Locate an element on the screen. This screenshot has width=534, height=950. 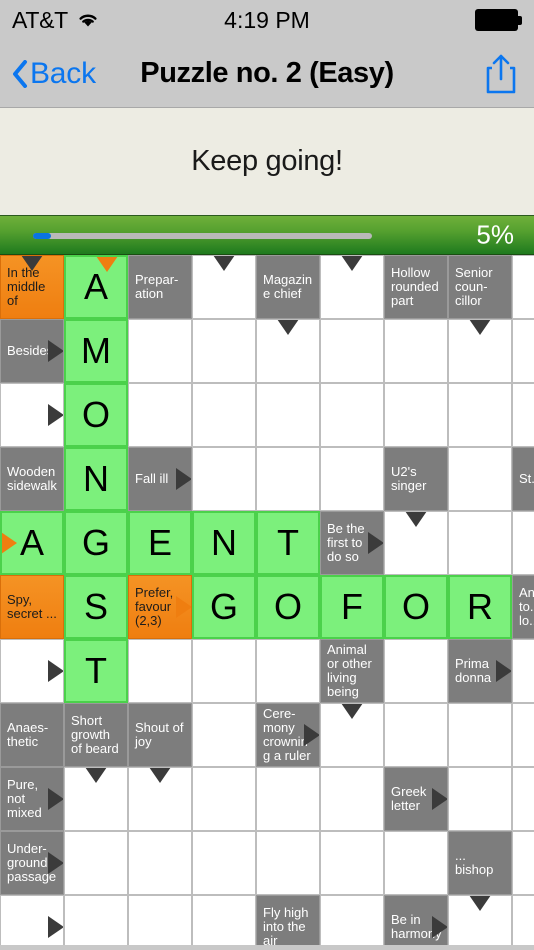
crossword-letter: A is located at coordinates (95, 286).